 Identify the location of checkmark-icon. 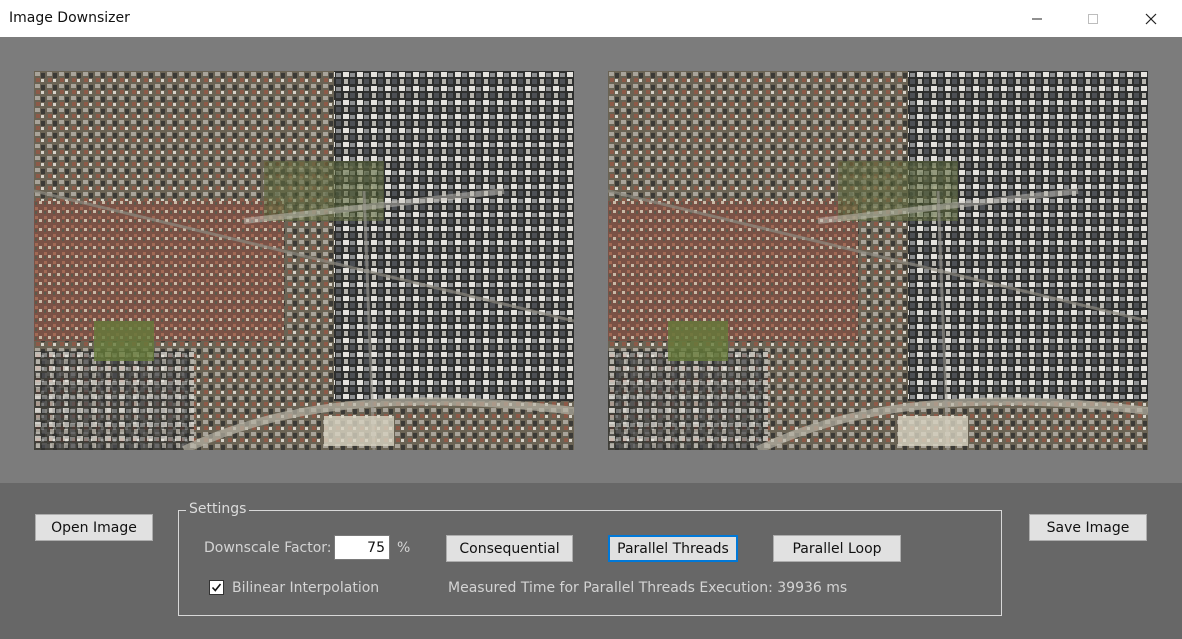
(216, 587).